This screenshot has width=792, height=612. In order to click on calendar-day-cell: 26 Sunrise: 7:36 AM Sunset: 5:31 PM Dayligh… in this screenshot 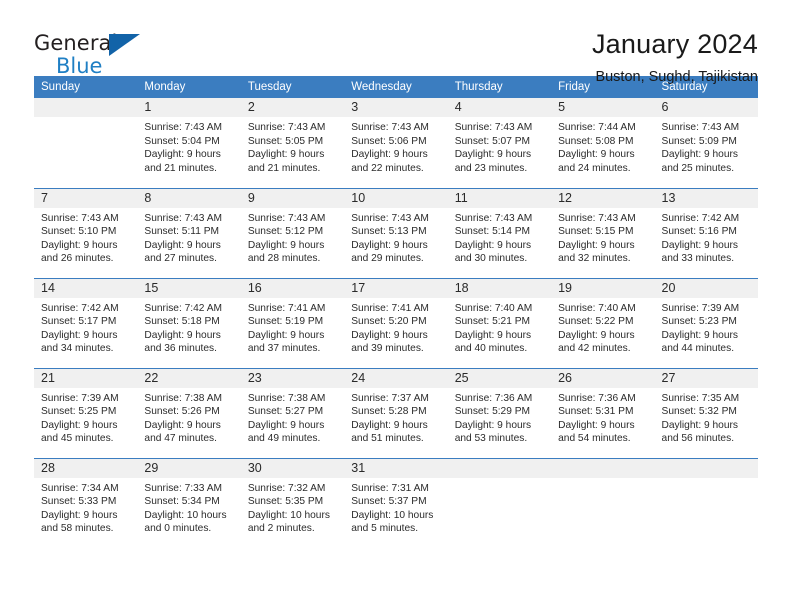, I will do `click(603, 412)`.